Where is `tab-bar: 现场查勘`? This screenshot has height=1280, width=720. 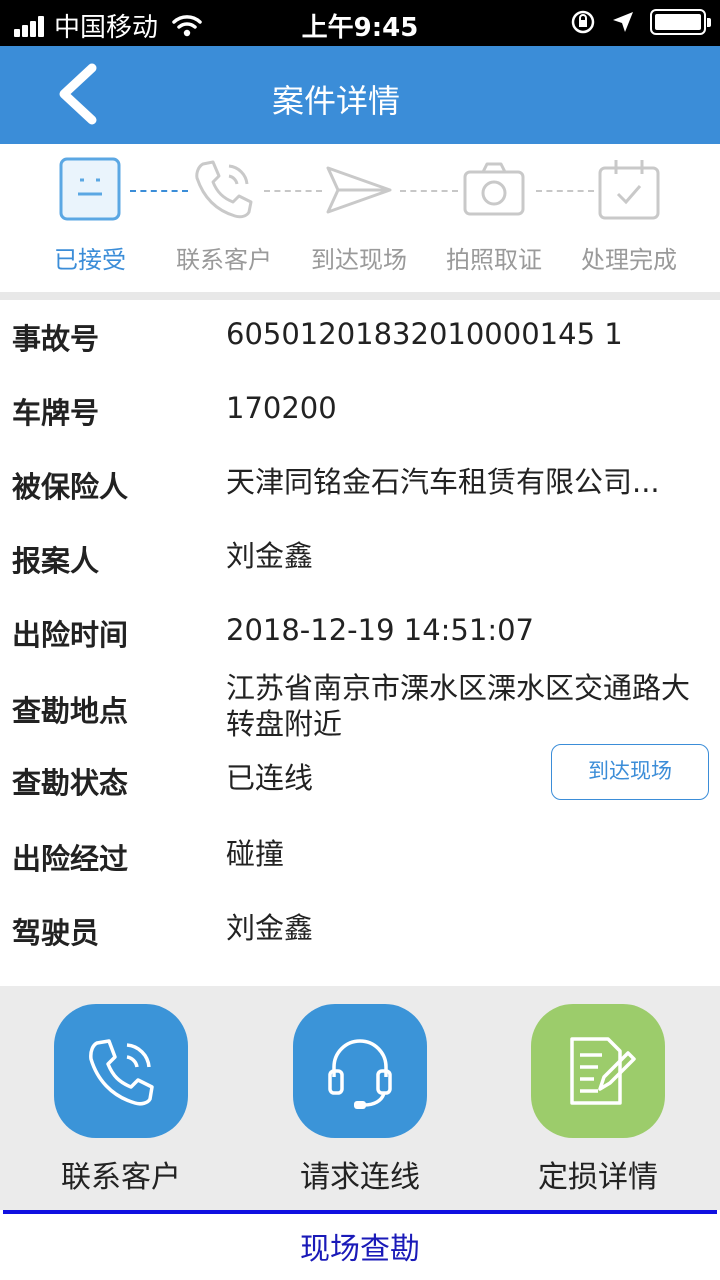 tab-bar: 现场查勘 is located at coordinates (360, 1245).